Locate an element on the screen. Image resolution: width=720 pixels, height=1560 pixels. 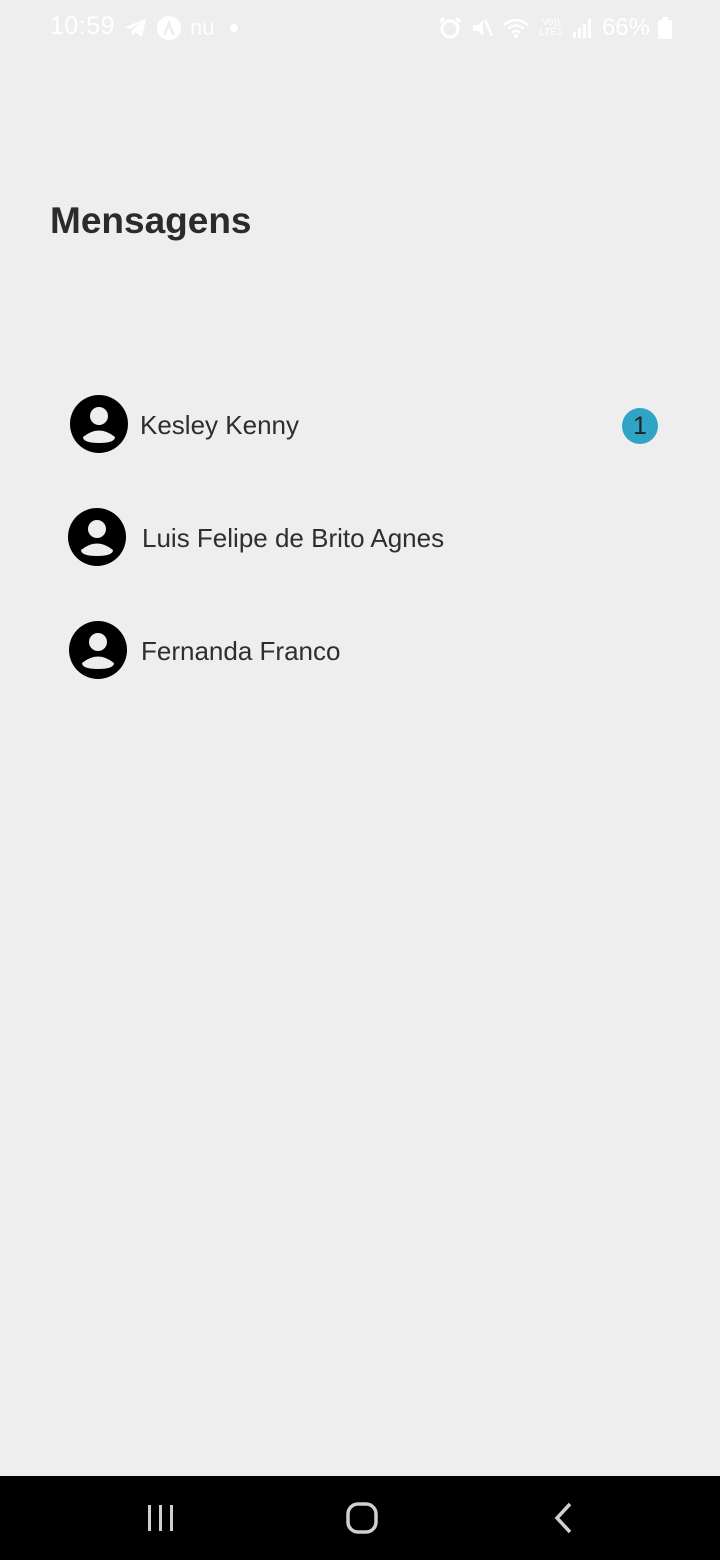
status-bar: 10:59 nu Vo)) LTE1 66% is located at coordinates (360, 28).